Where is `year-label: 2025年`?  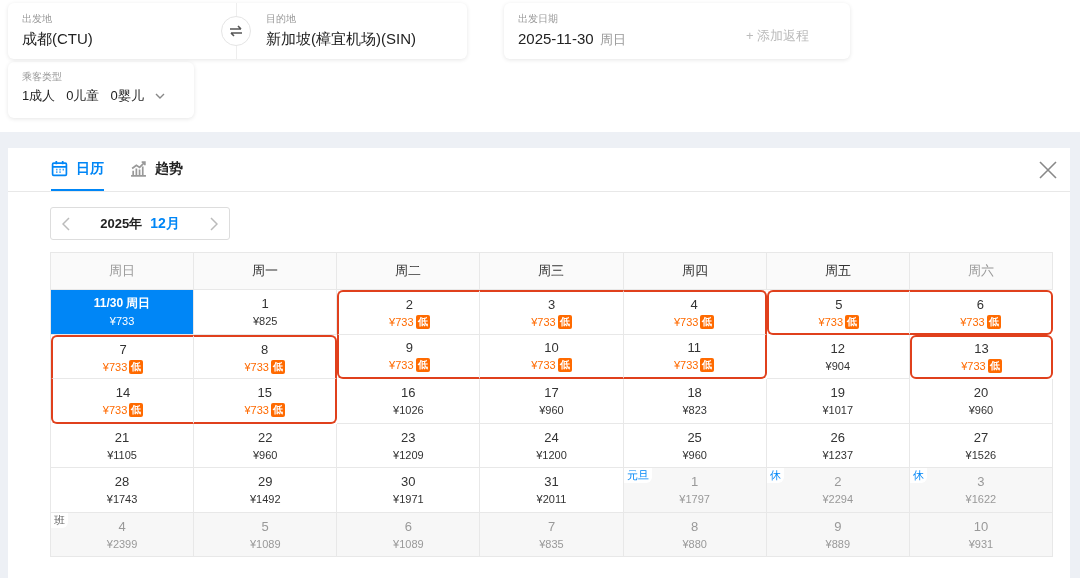 year-label: 2025年 is located at coordinates (121, 224).